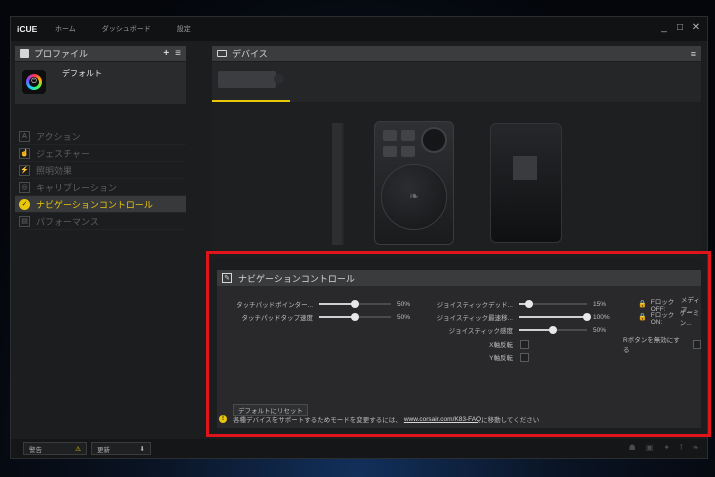 The width and height of the screenshot is (715, 477). Describe the element at coordinates (359, 29) in the screenshot. I see `top-bar: iCUE ホーム ダッシュボード 設定 _ □ ✕` at that location.